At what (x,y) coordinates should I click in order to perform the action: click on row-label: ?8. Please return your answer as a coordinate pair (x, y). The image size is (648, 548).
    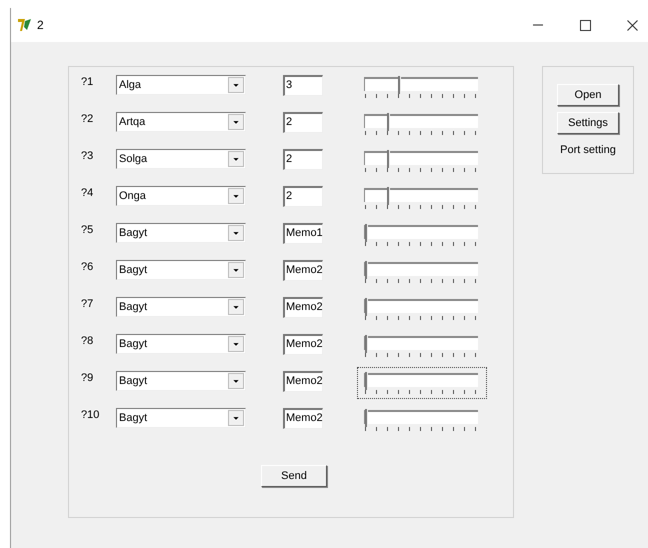
    Looking at the image, I should click on (87, 340).